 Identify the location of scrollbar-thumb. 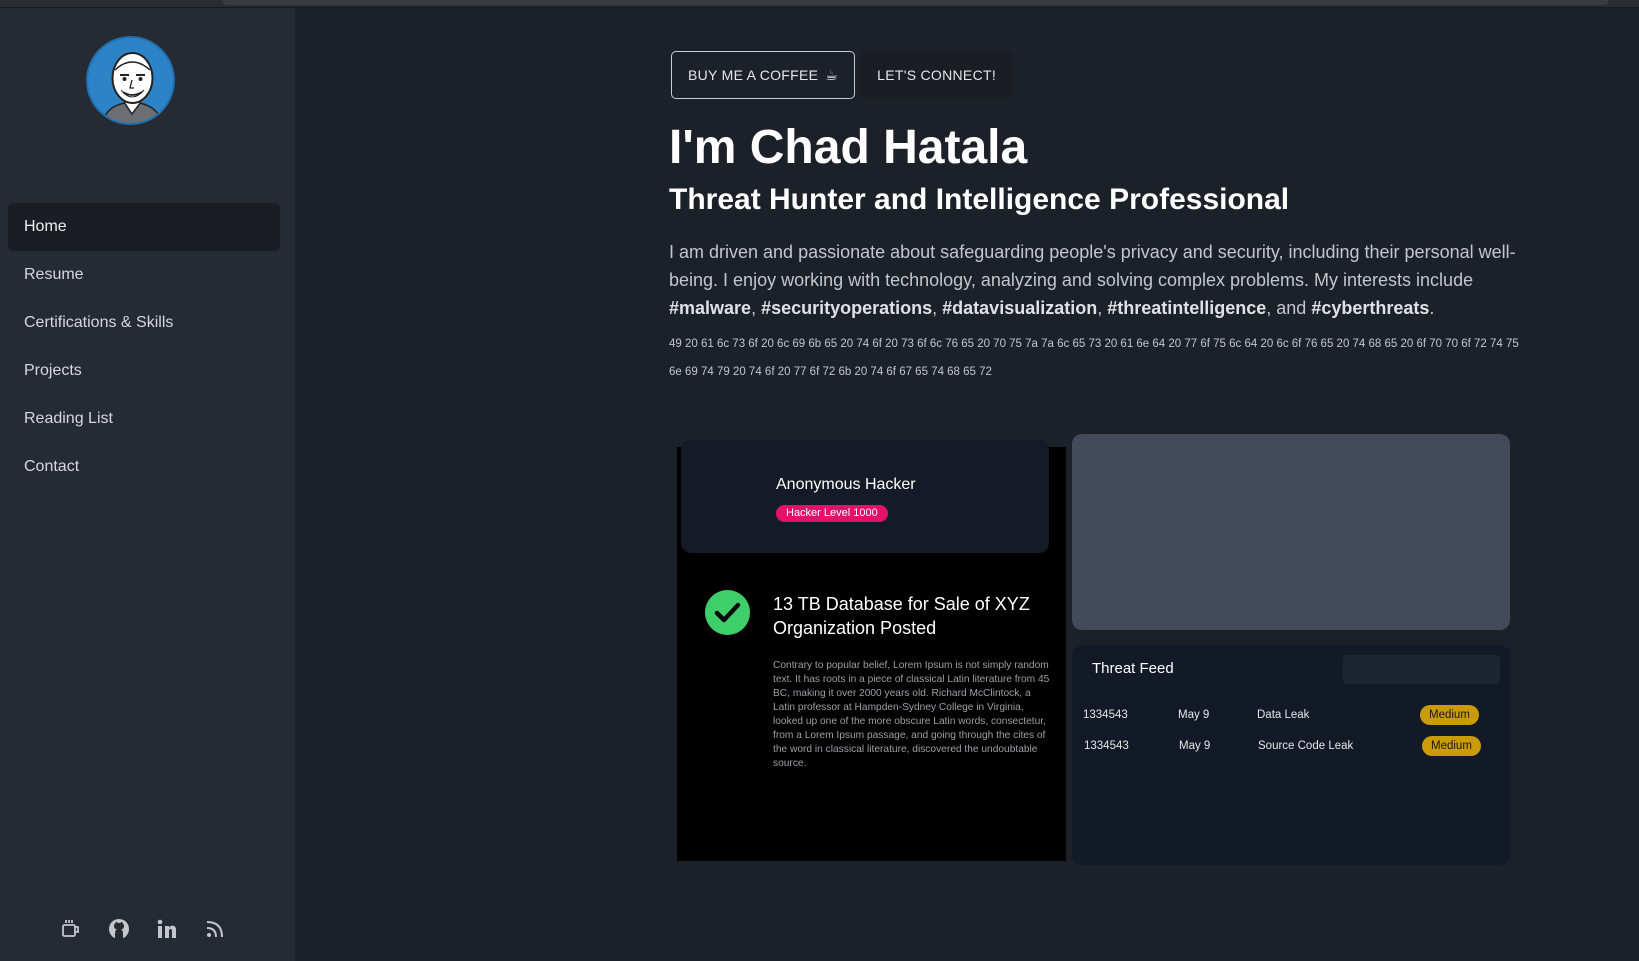
(915, 2).